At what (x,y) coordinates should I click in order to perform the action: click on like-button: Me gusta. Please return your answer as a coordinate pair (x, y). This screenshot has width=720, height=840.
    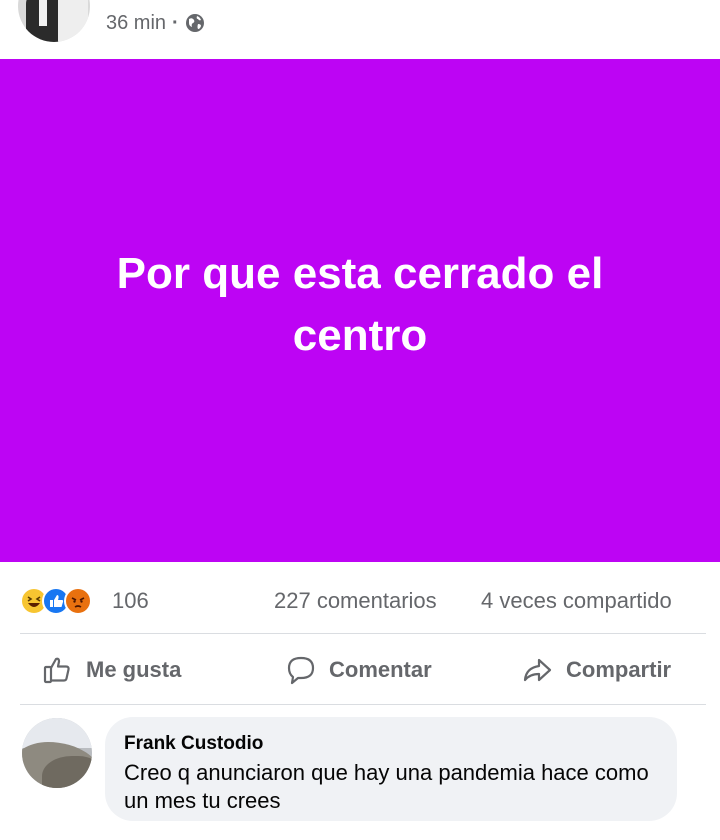
    Looking at the image, I should click on (111, 670).